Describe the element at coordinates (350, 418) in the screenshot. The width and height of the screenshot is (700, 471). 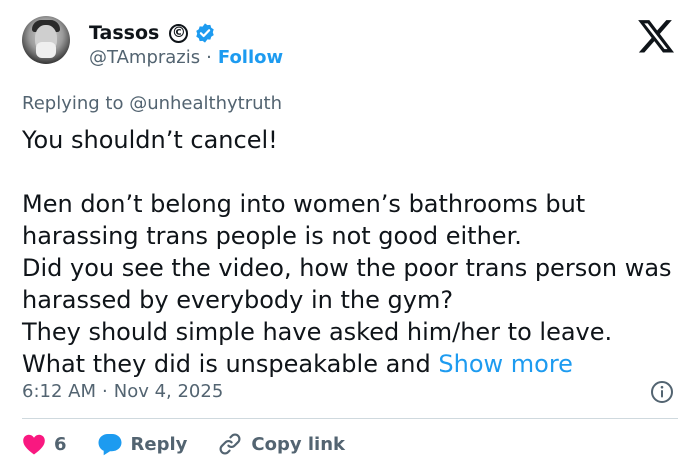
I see `divider` at that location.